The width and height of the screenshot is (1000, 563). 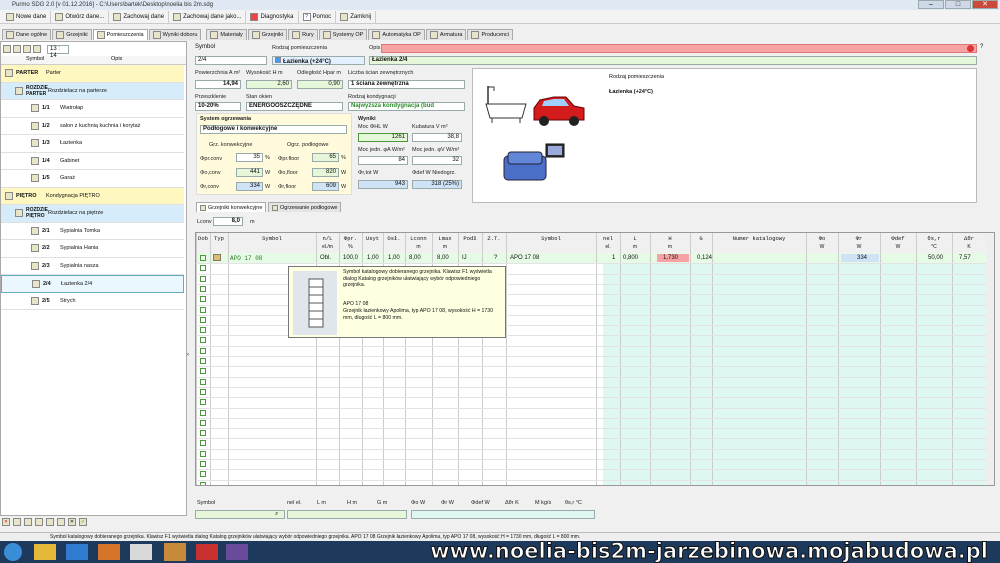 What do you see at coordinates (92, 161) in the screenshot?
I see `tree-row-room: 1/4 Gabinet` at bounding box center [92, 161].